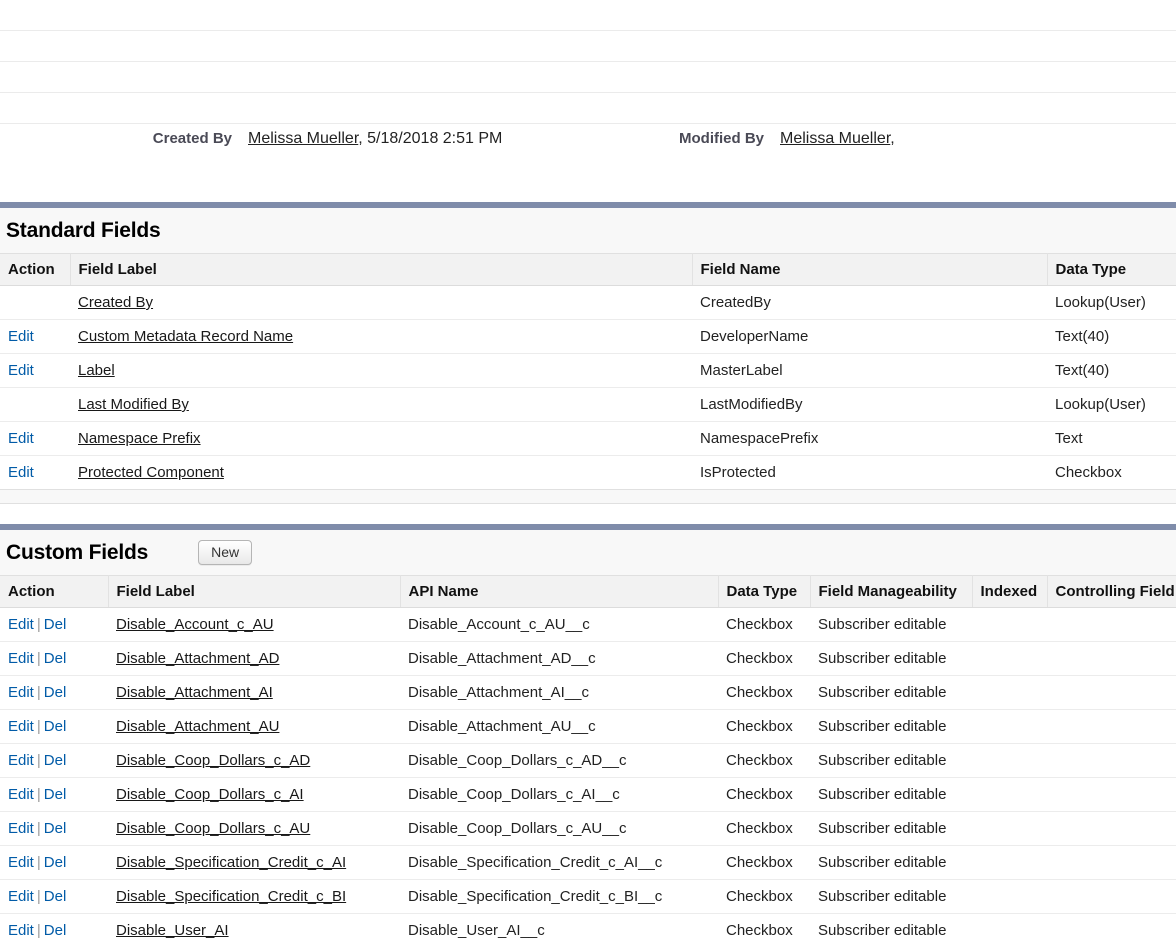 This screenshot has height=943, width=1176. I want to click on custom-fields-header: Custom Fields New, so click(588, 552).